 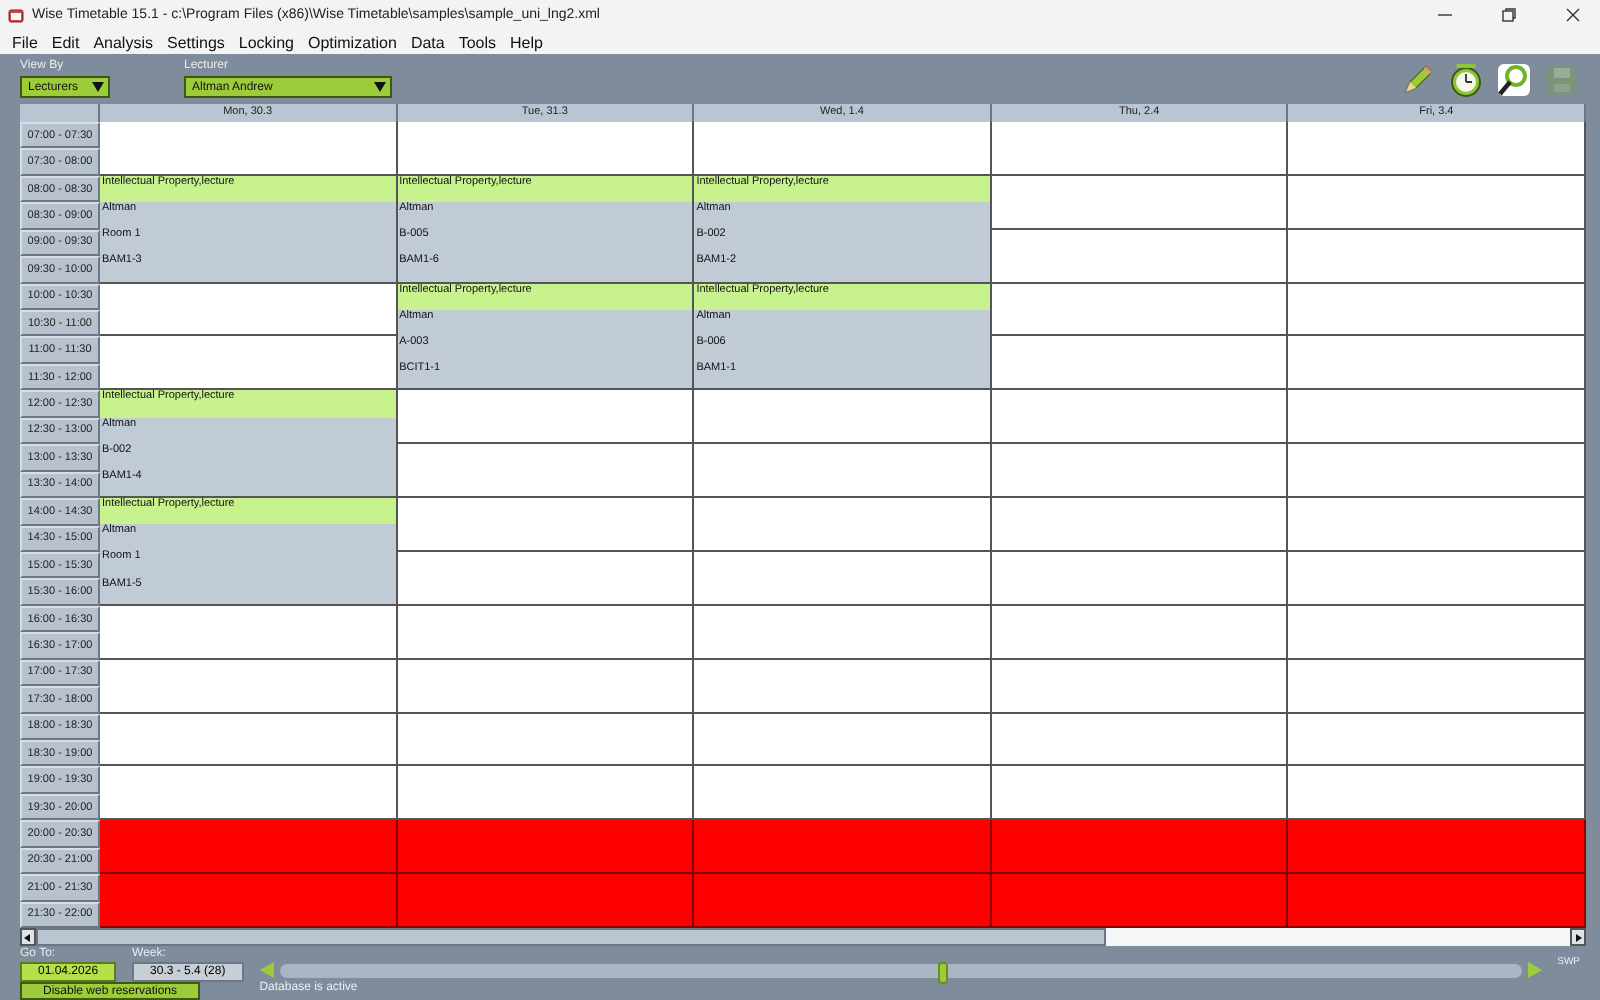 What do you see at coordinates (16, 15) in the screenshot?
I see `app-icon` at bounding box center [16, 15].